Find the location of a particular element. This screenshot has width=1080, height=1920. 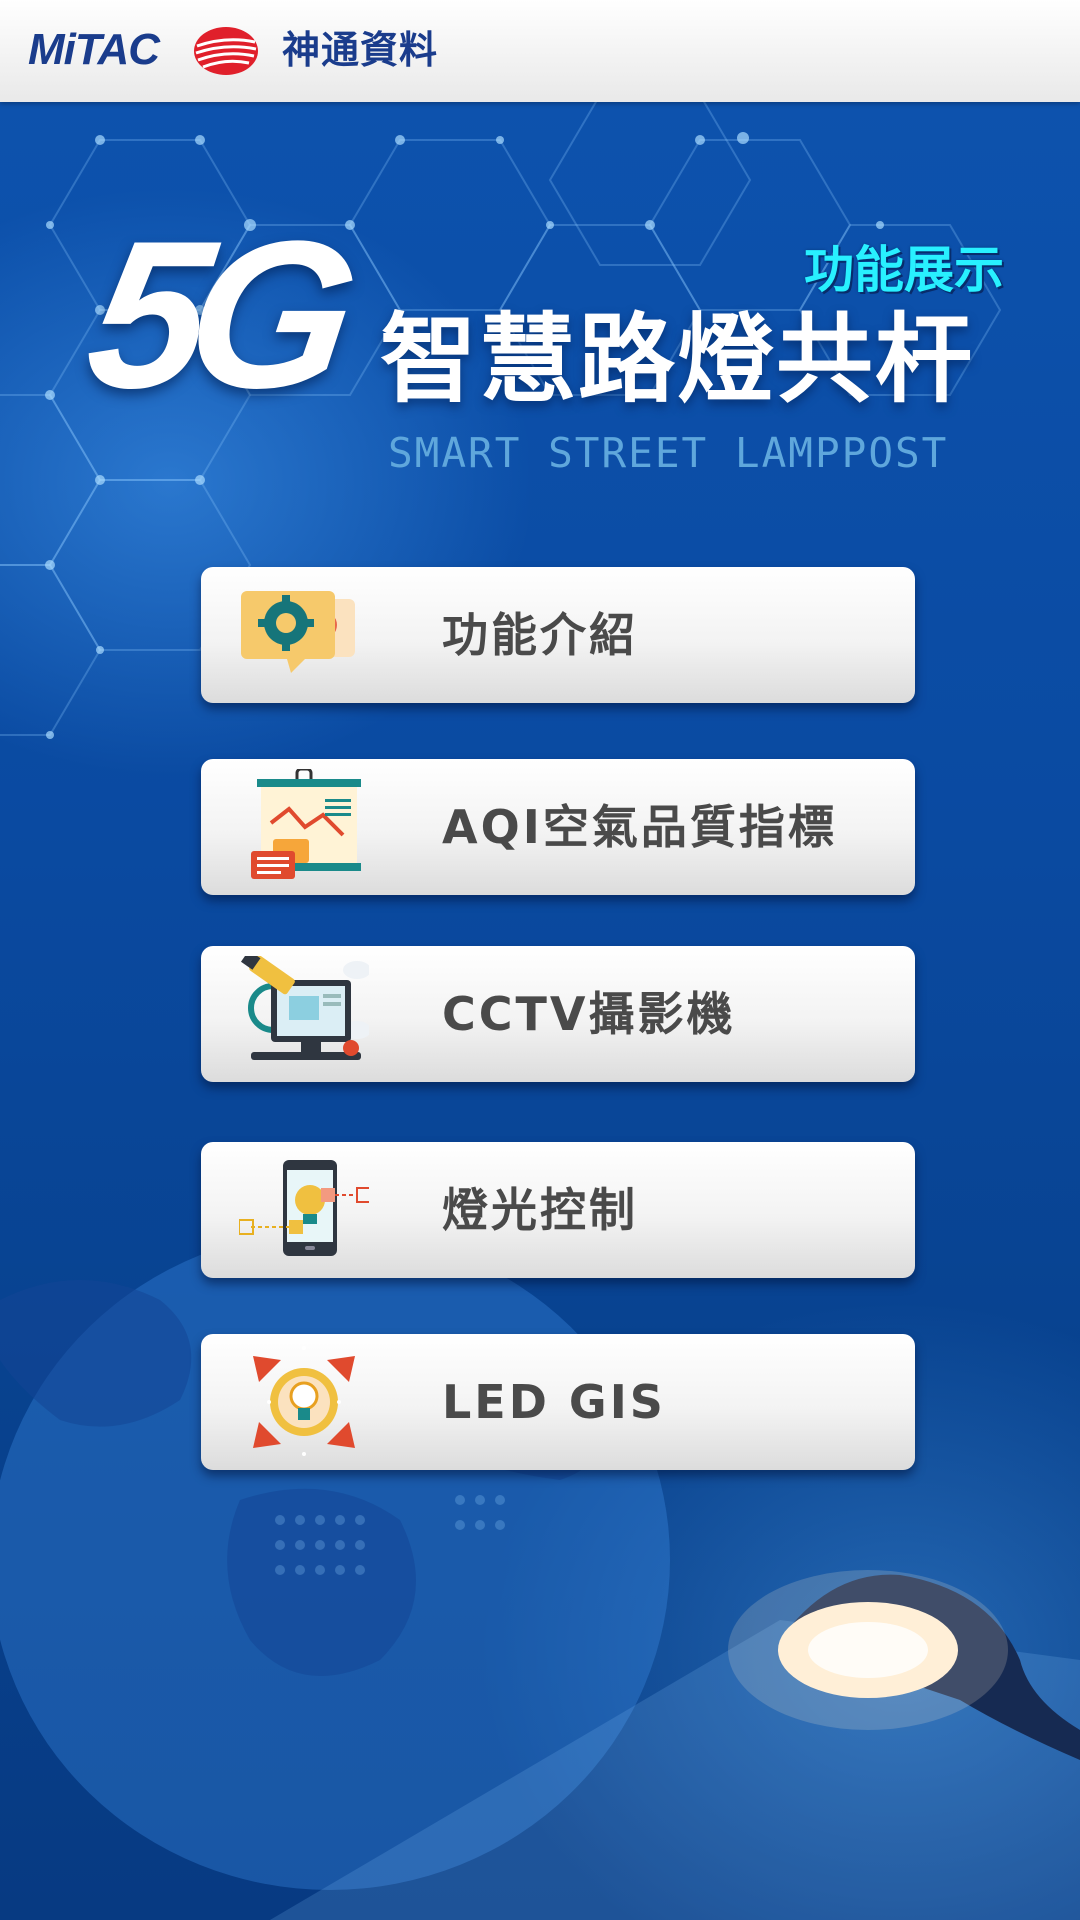

cctv-monitor-icon is located at coordinates (304, 1008).